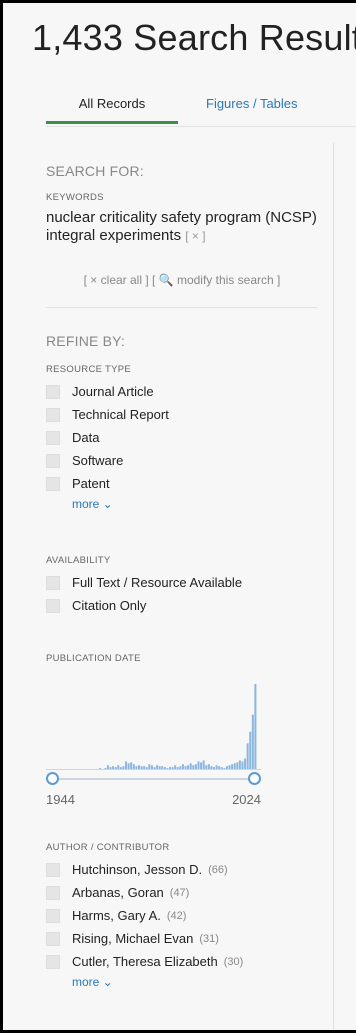 This screenshot has height=1033, width=356. Describe the element at coordinates (157, 582) in the screenshot. I see `filter-label: Full Text / Resource Available` at that location.